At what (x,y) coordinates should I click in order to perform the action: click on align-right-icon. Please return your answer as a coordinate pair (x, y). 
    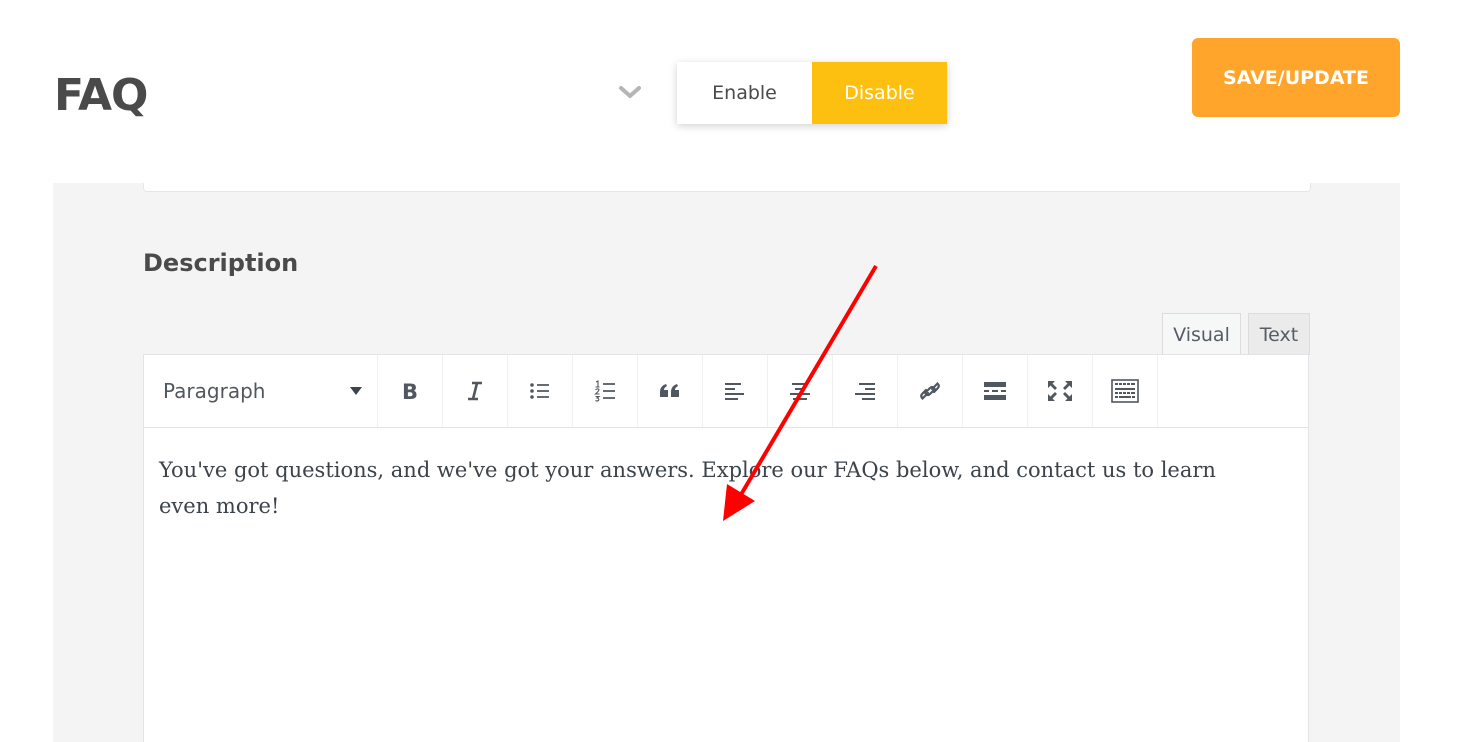
    Looking at the image, I should click on (865, 391).